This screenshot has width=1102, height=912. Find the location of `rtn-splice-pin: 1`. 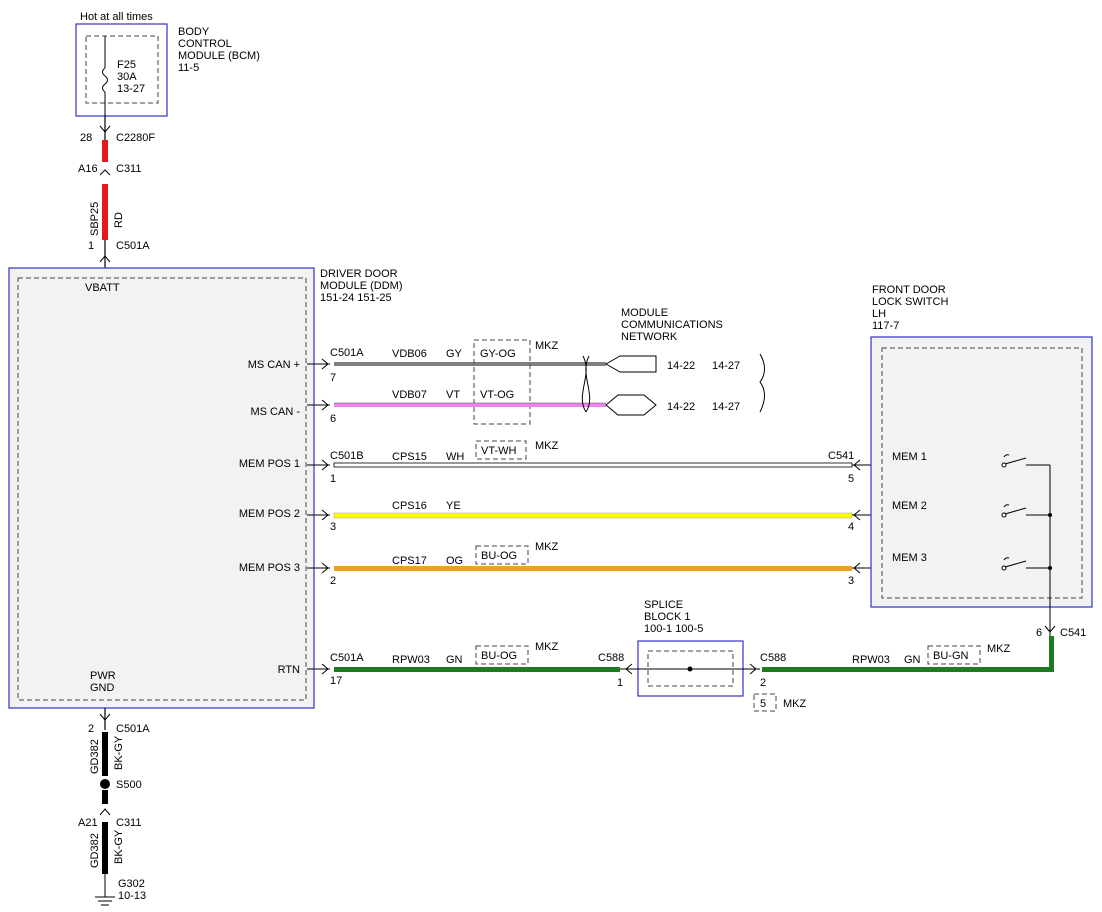

rtn-splice-pin: 1 is located at coordinates (620, 683).